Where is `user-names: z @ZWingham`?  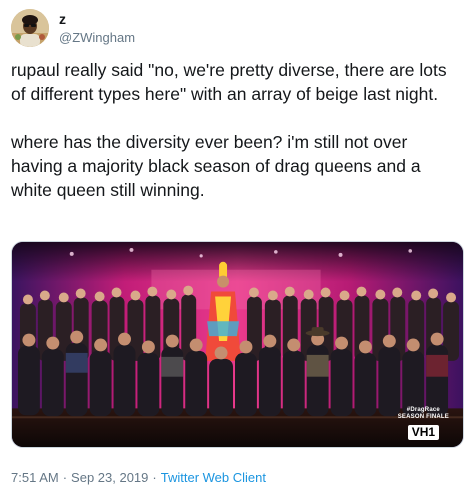 user-names: z @ZWingham is located at coordinates (97, 28).